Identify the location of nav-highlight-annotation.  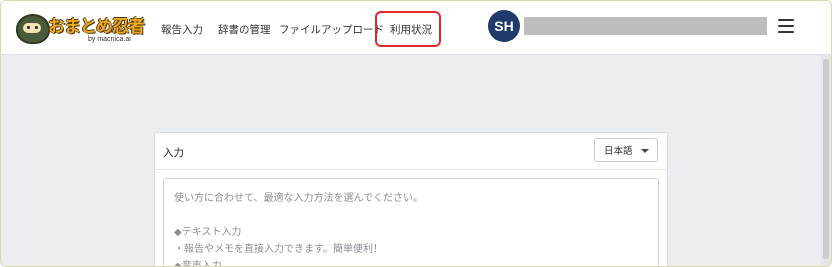
(408, 29).